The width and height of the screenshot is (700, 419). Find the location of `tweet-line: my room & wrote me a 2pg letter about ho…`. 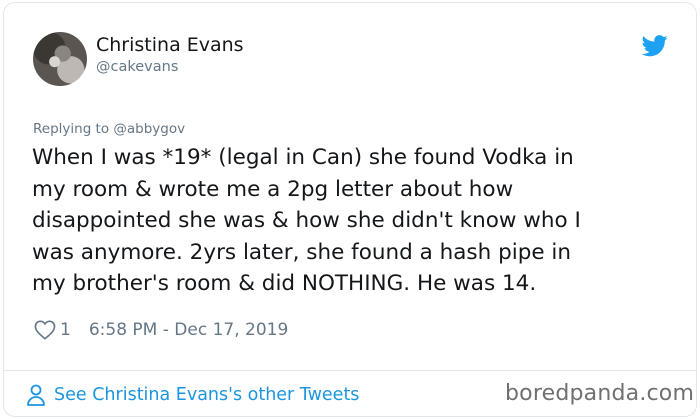

tweet-line: my room & wrote me a 2pg letter about ho… is located at coordinates (273, 189).